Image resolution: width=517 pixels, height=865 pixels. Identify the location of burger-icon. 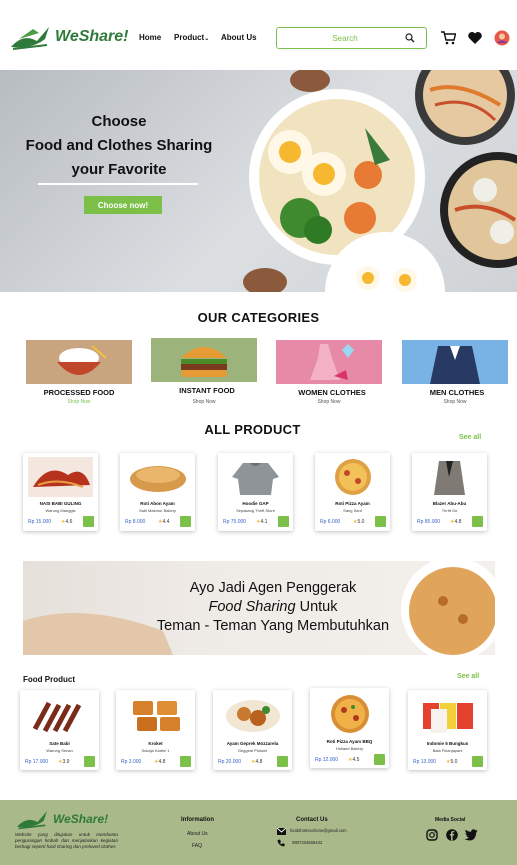
(204, 362).